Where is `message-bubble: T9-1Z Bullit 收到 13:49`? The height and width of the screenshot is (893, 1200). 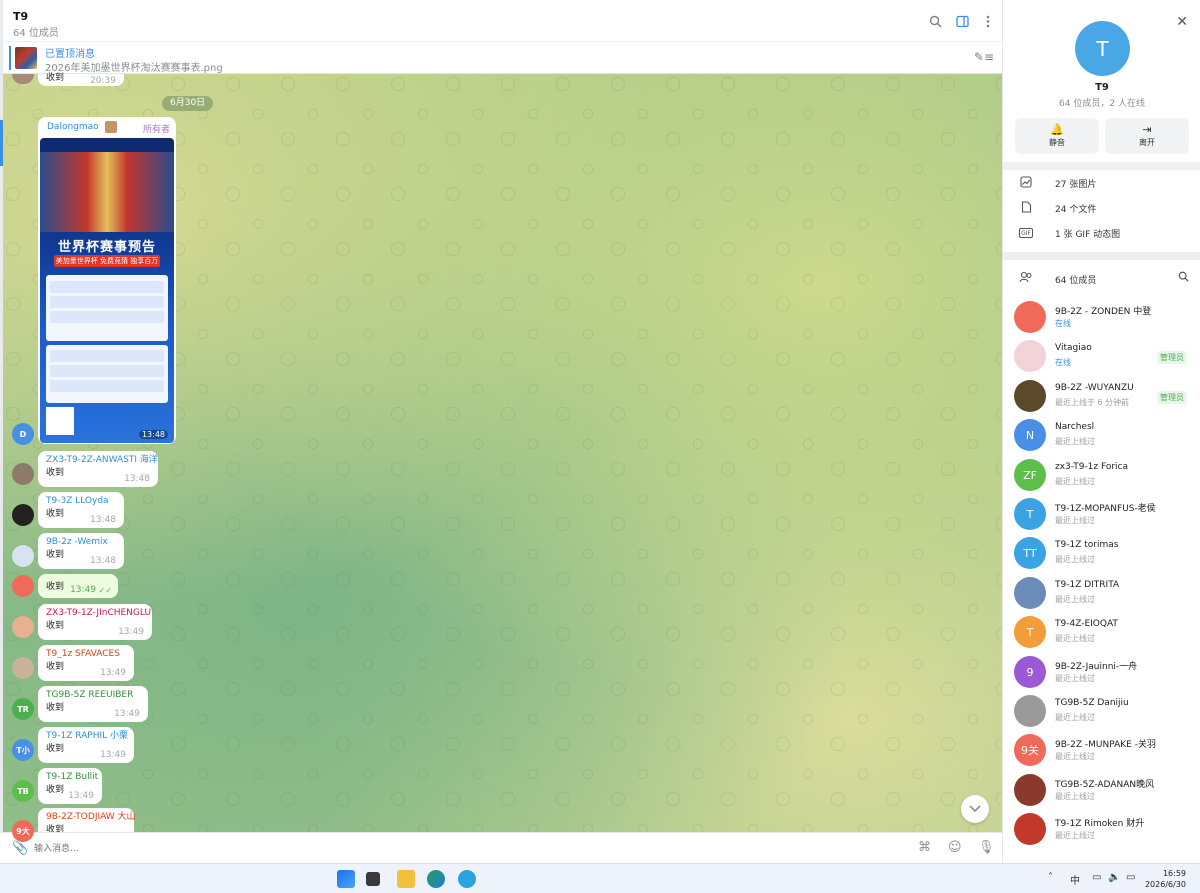 message-bubble: T9-1Z Bullit 收到 13:49 is located at coordinates (70, 786).